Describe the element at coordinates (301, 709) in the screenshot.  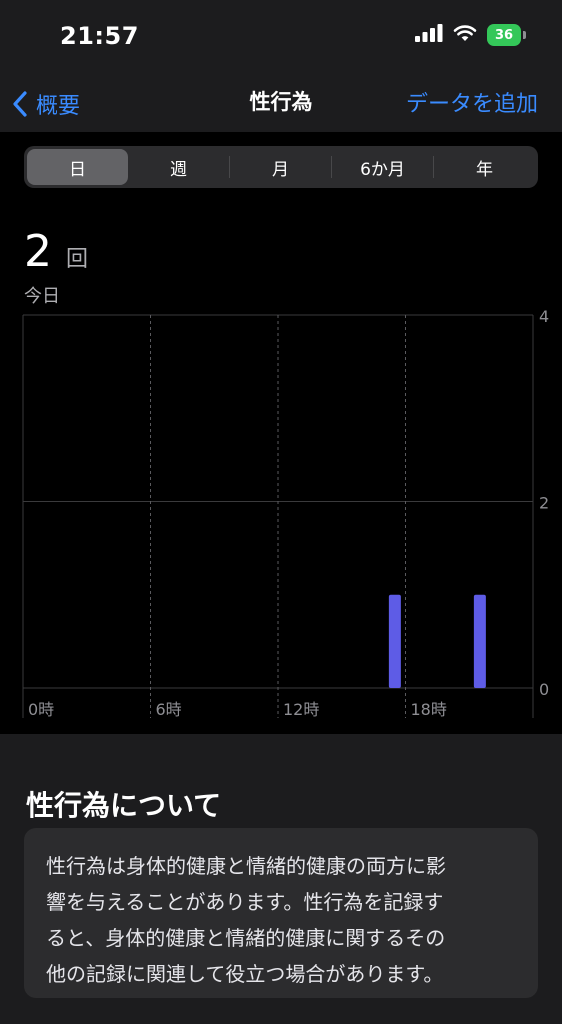
I see `x-tick-label: 12時` at that location.